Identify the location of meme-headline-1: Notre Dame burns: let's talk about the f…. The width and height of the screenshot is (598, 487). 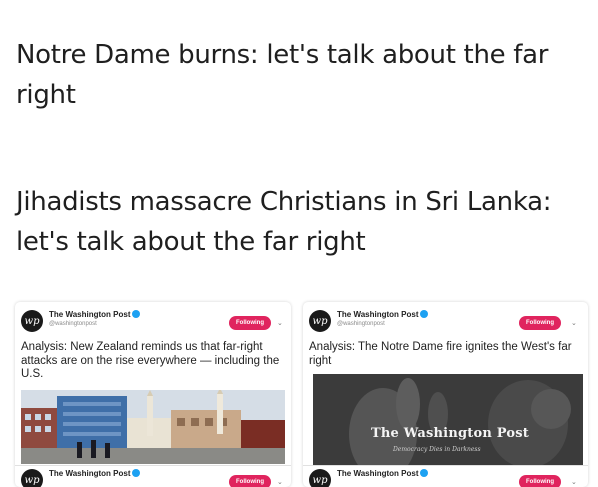
(282, 75).